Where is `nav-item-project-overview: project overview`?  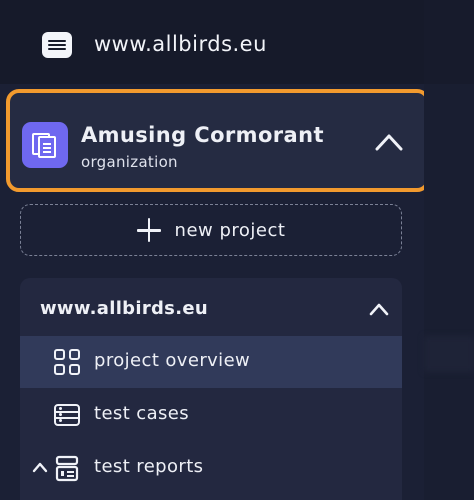
nav-item-project-overview: project overview is located at coordinates (211, 362).